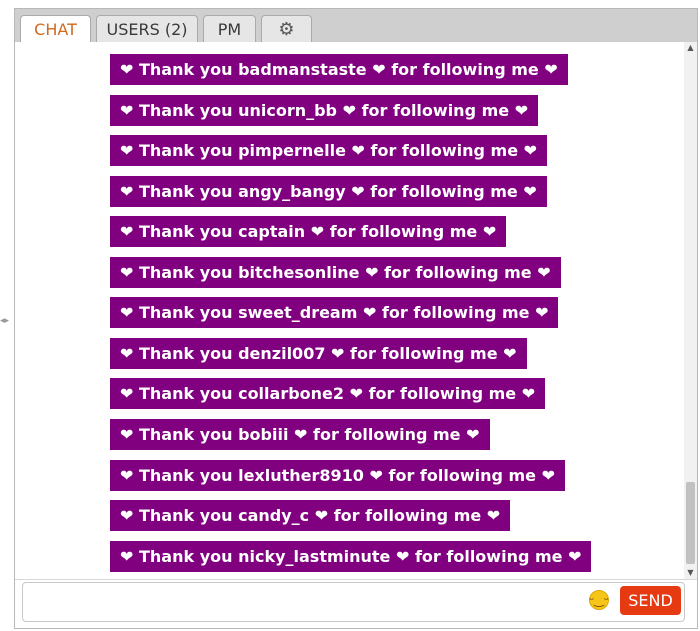 This screenshot has width=700, height=631. What do you see at coordinates (599, 600) in the screenshot?
I see `emoji-icon: ᵕ‿ᵕ` at bounding box center [599, 600].